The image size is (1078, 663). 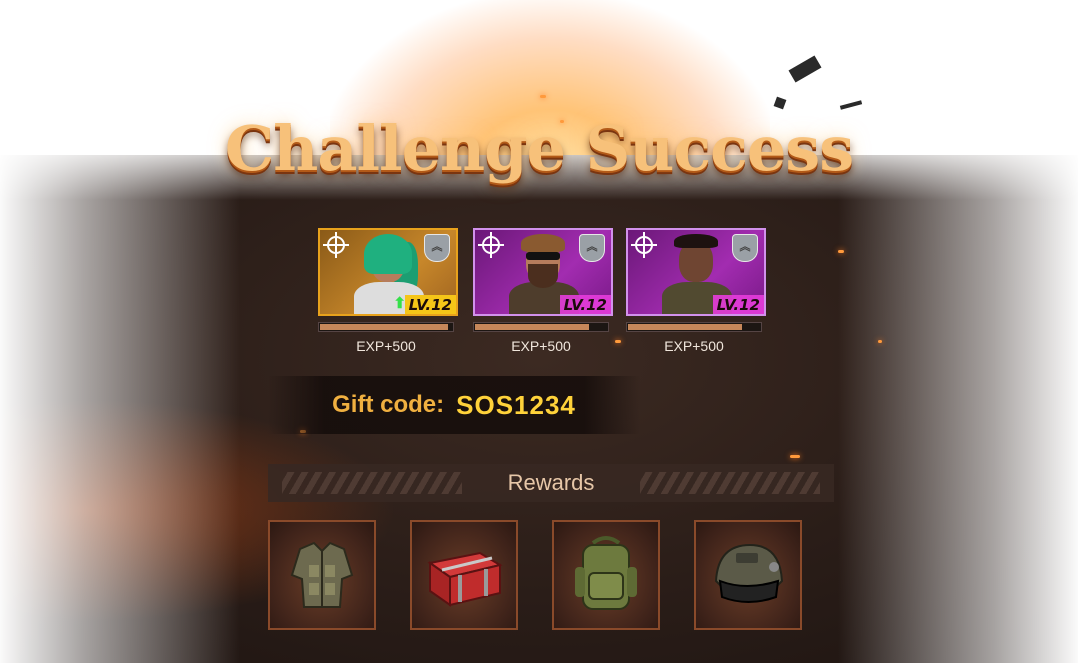 I want to click on hero-portrait: ︽ ⬆ LV.12, so click(x=388, y=272).